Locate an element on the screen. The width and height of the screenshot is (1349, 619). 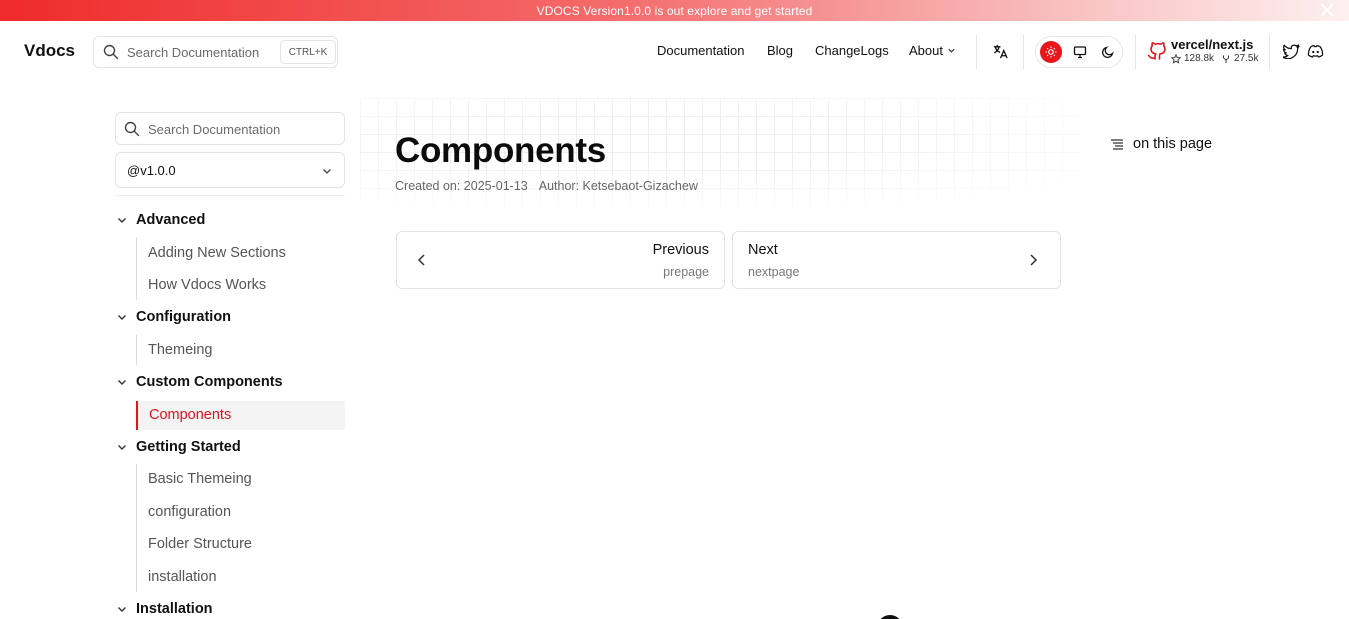
next-page-button: Next nextpage is located at coordinates (896, 260).